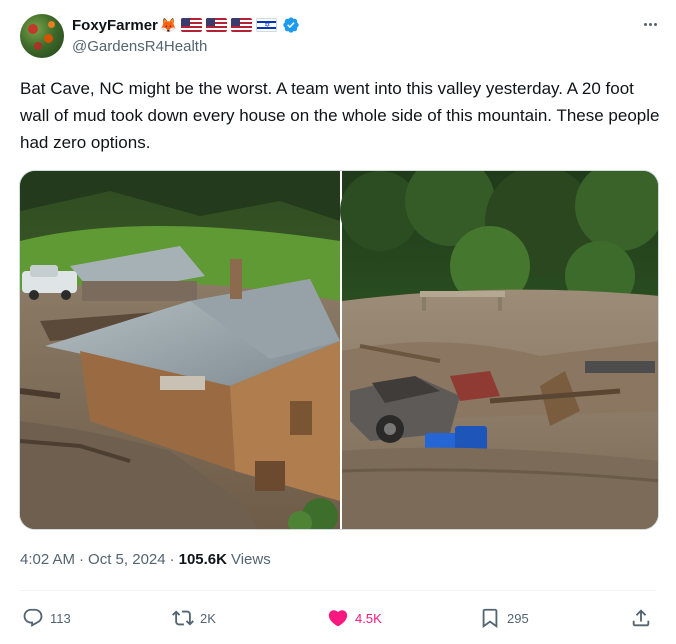  Describe the element at coordinates (650, 24) in the screenshot. I see `more-icon` at that location.